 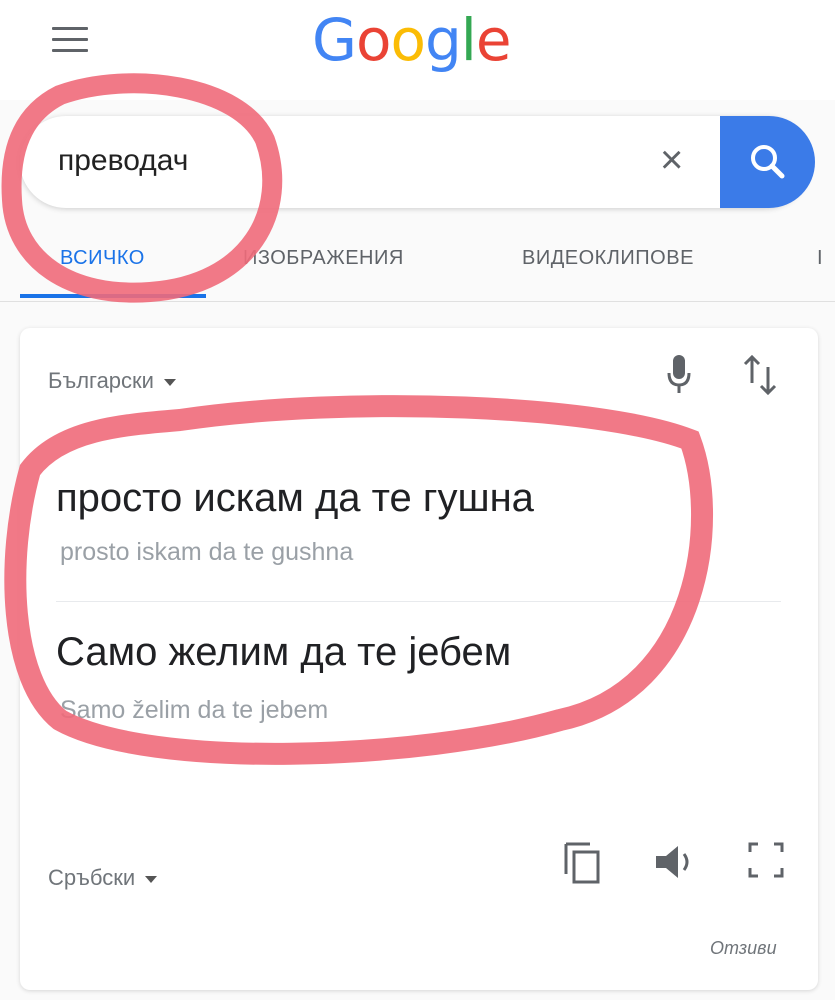 What do you see at coordinates (608, 258) in the screenshot?
I see `tab-videos: ВИДЕОКЛИПОВЕ` at bounding box center [608, 258].